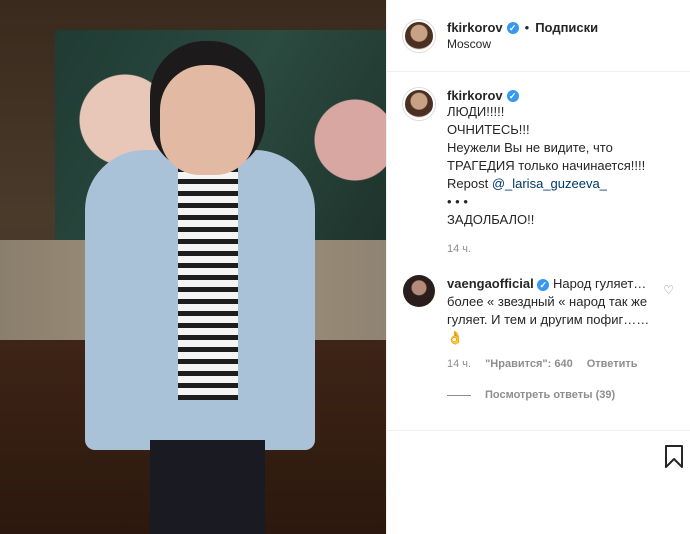 The width and height of the screenshot is (690, 534). Describe the element at coordinates (530, 147) in the screenshot. I see `caption-line: Неужели Вы не видите, что` at that location.